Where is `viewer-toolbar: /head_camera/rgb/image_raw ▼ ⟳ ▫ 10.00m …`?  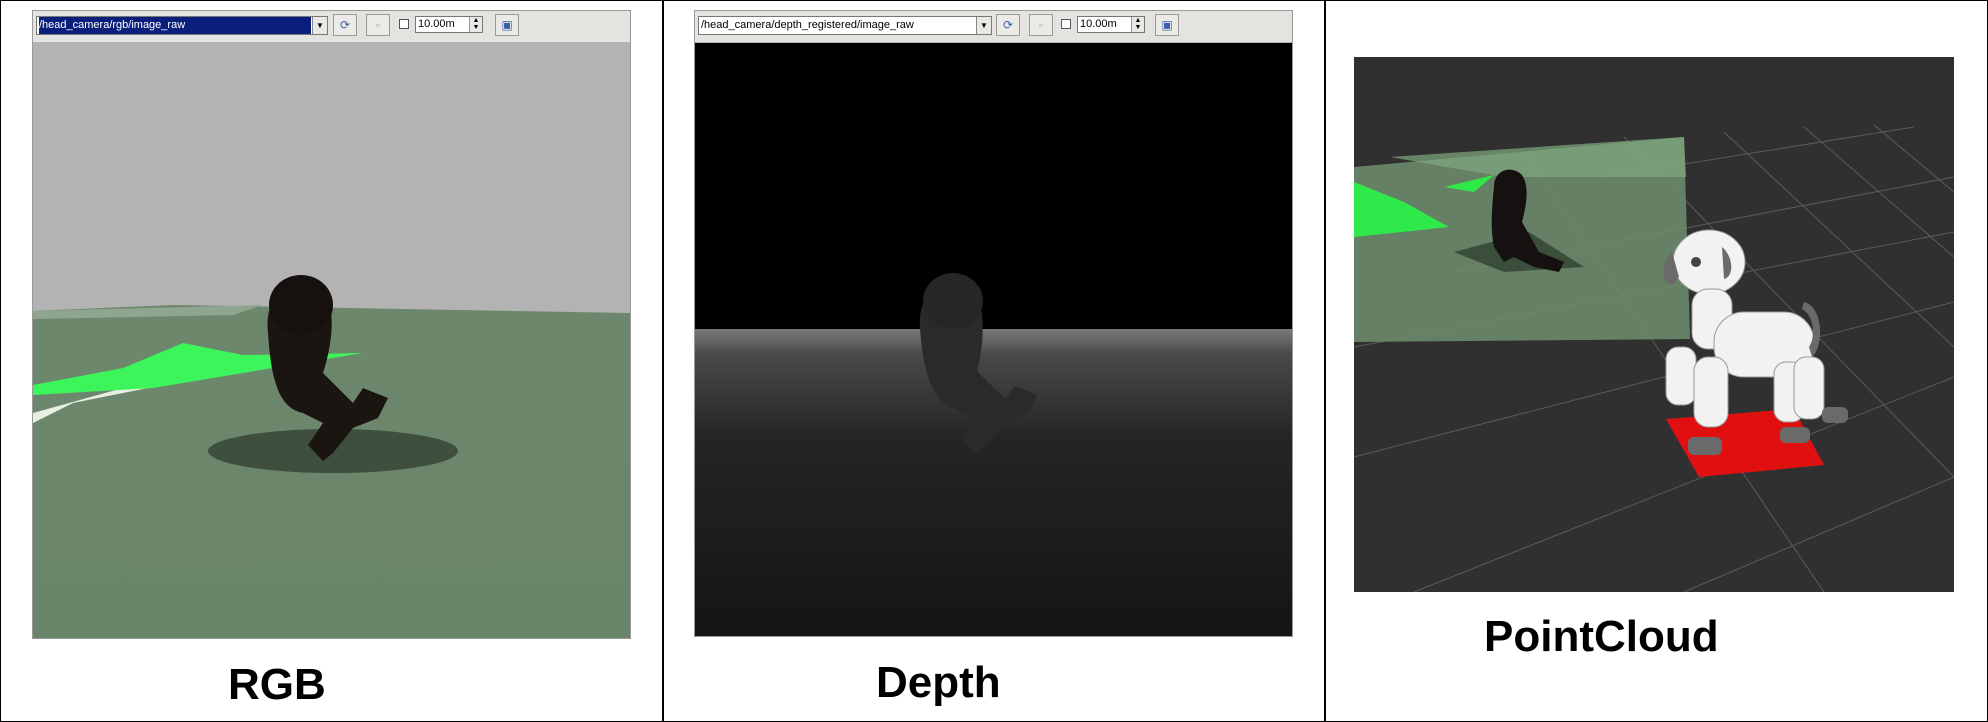
viewer-toolbar: /head_camera/rgb/image_raw ▼ ⟳ ▫ 10.00m … is located at coordinates (331, 27).